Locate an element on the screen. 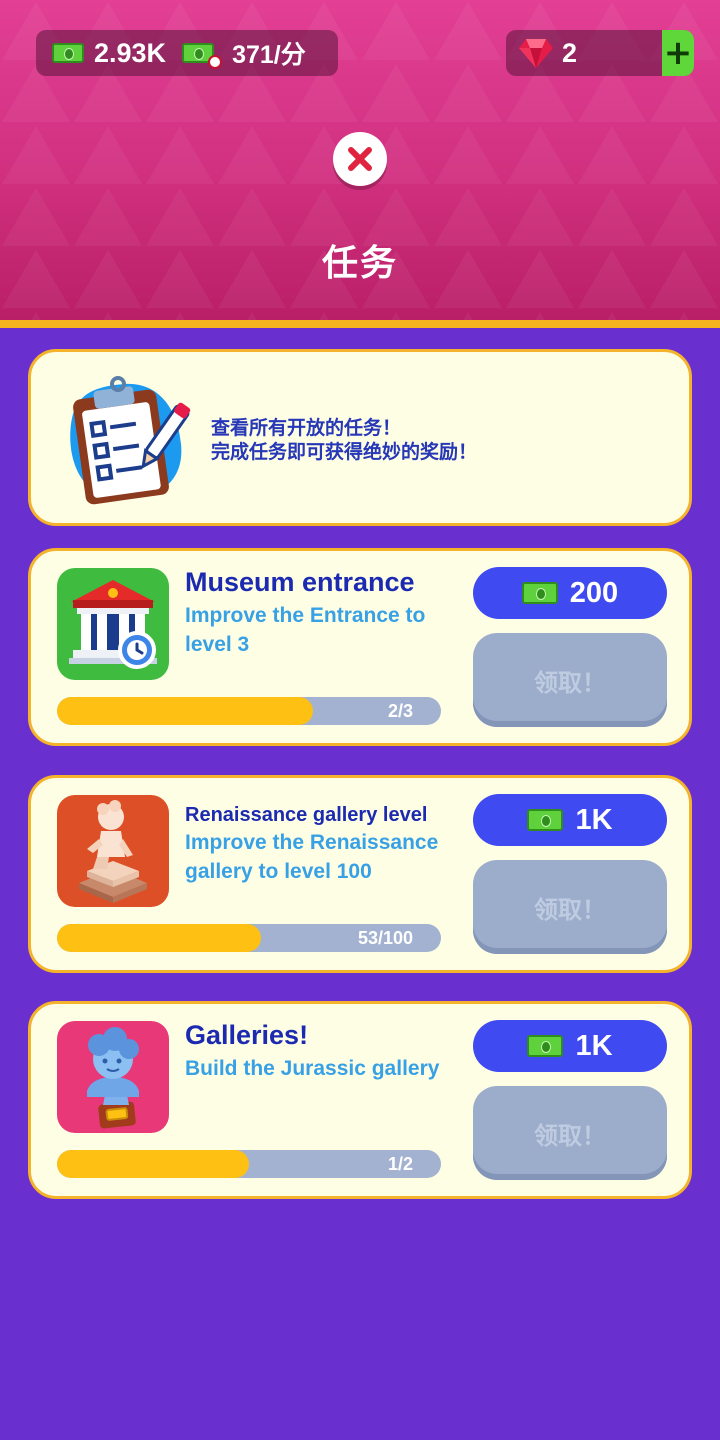 The width and height of the screenshot is (720, 1440). close-button is located at coordinates (360, 159).